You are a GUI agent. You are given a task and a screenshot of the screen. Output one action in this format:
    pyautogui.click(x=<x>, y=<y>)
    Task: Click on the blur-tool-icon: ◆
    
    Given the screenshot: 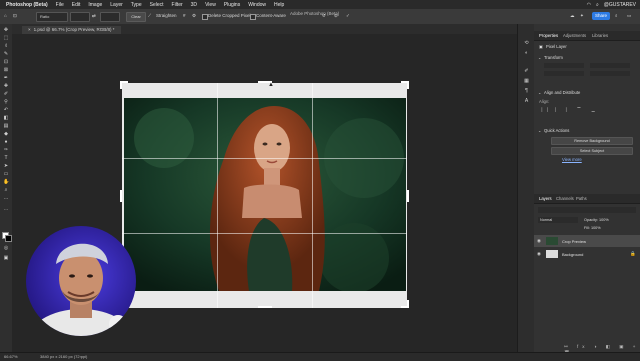 What is the action you would take?
    pyautogui.click(x=6, y=134)
    